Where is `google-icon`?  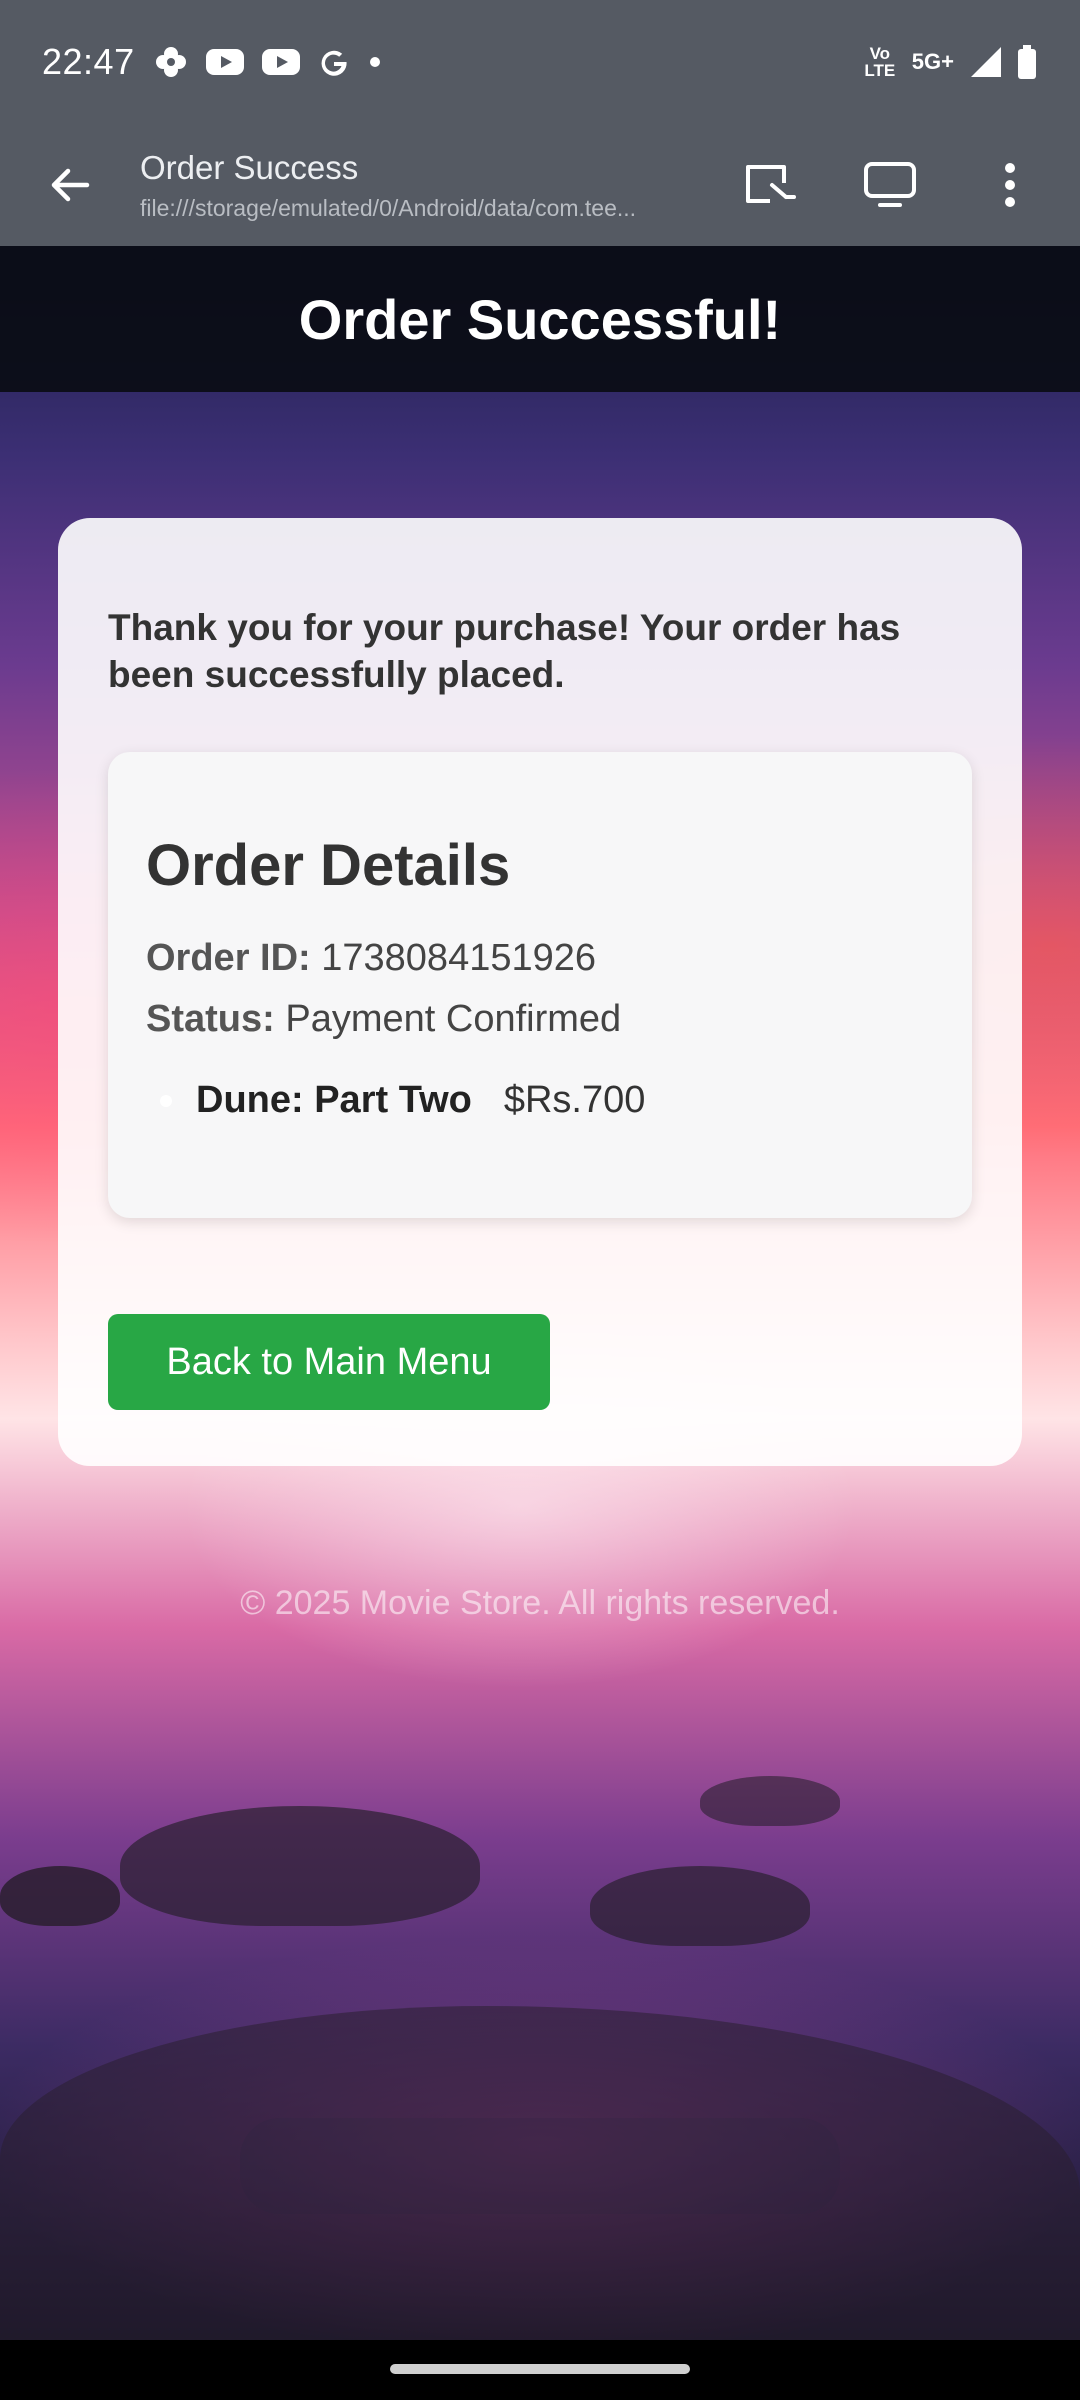
google-icon is located at coordinates (334, 62).